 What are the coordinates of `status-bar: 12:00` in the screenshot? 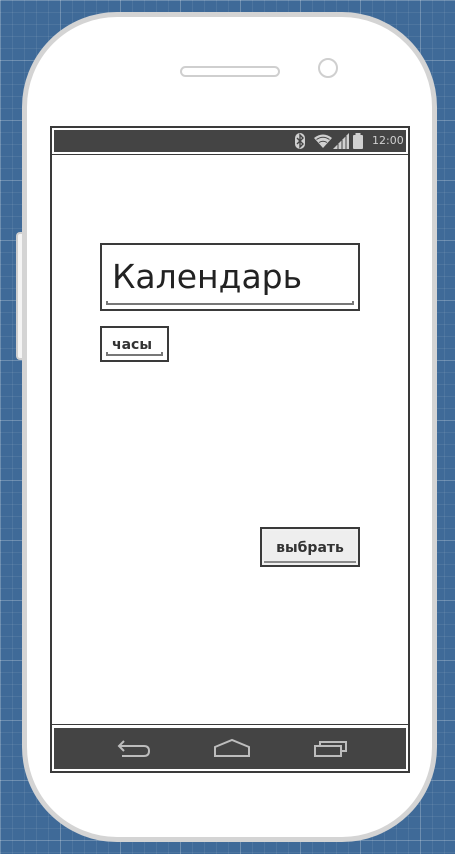 It's located at (230, 141).